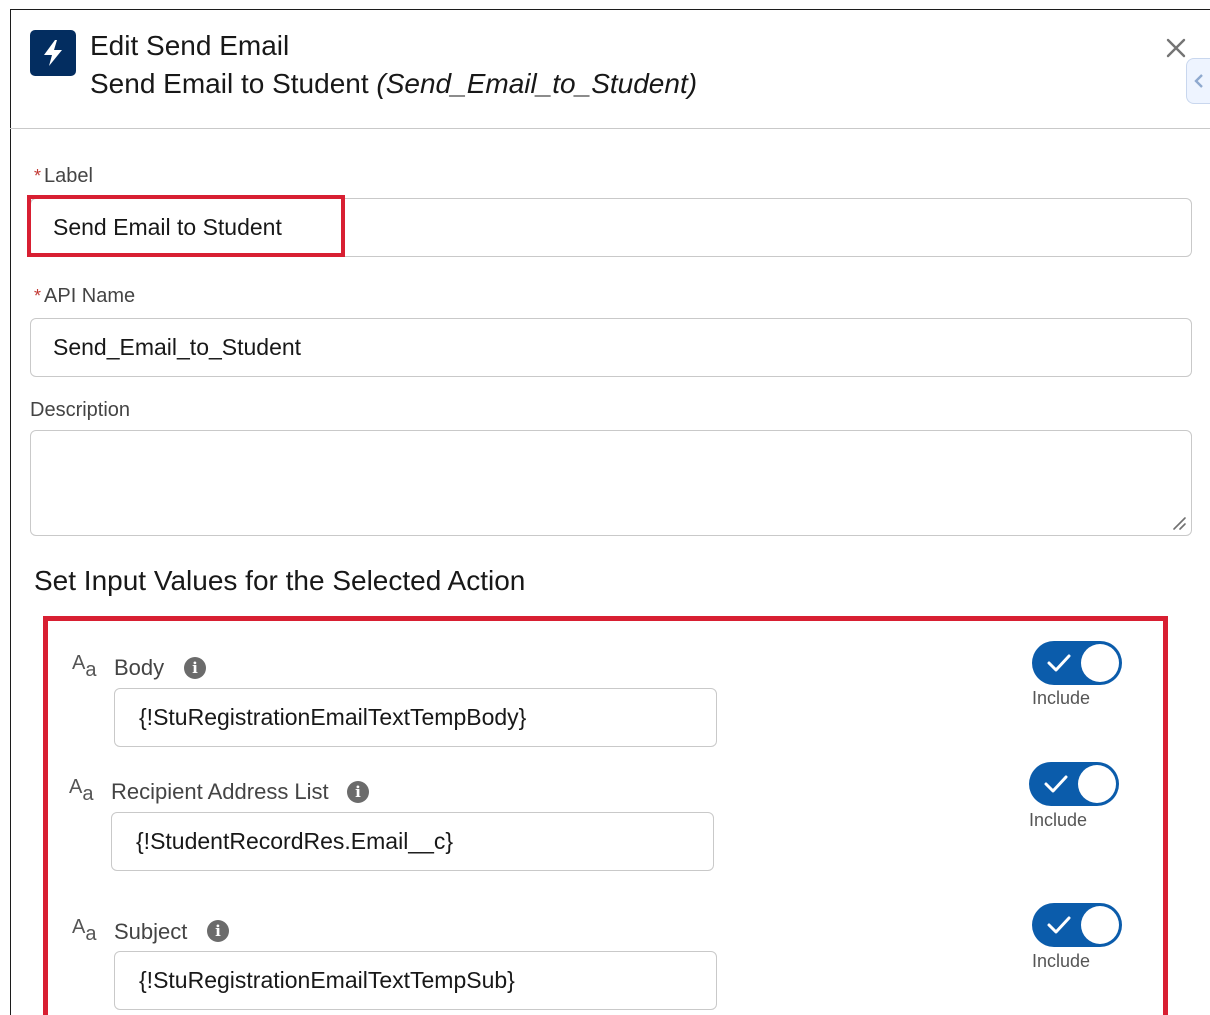 The height and width of the screenshot is (1015, 1210). I want to click on modal-title: Edit Send Email, so click(190, 45).